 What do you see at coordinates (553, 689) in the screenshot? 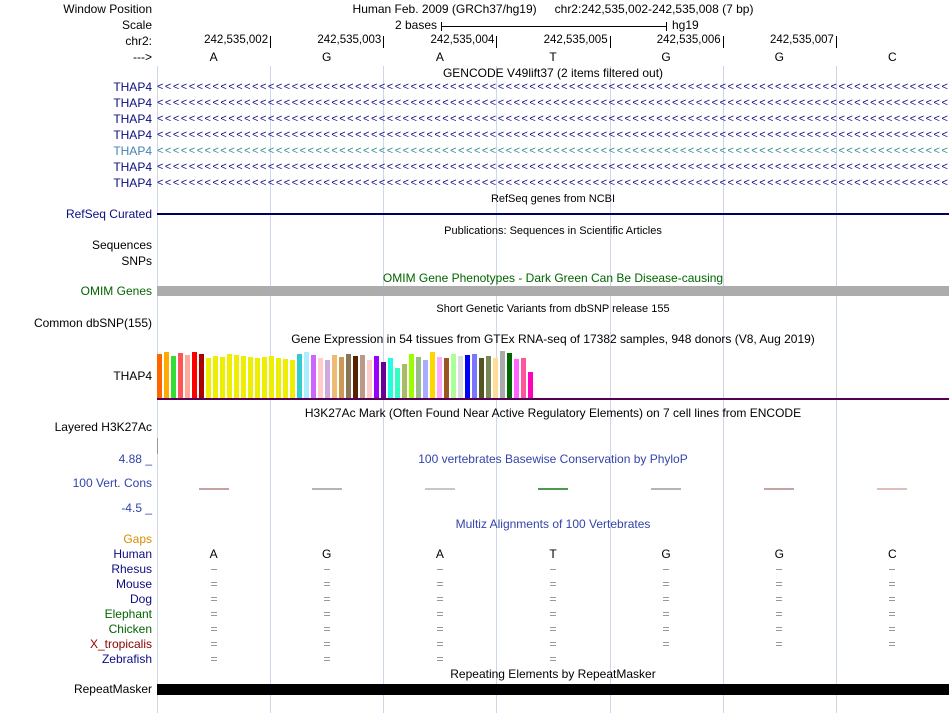
I see `repeatmasker-item` at bounding box center [553, 689].